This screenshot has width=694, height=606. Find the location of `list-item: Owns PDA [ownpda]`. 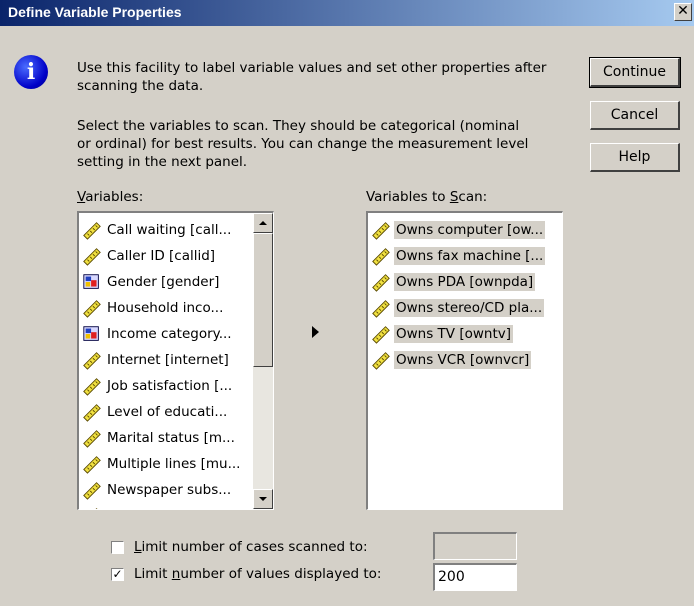

list-item: Owns PDA [ownpda] is located at coordinates (464, 282).